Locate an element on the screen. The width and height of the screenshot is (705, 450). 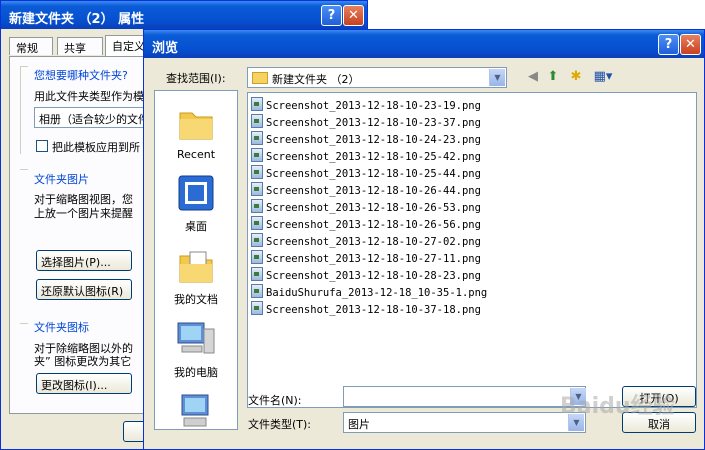
filetype-dropdown: 图片 ▼ is located at coordinates (464, 422).